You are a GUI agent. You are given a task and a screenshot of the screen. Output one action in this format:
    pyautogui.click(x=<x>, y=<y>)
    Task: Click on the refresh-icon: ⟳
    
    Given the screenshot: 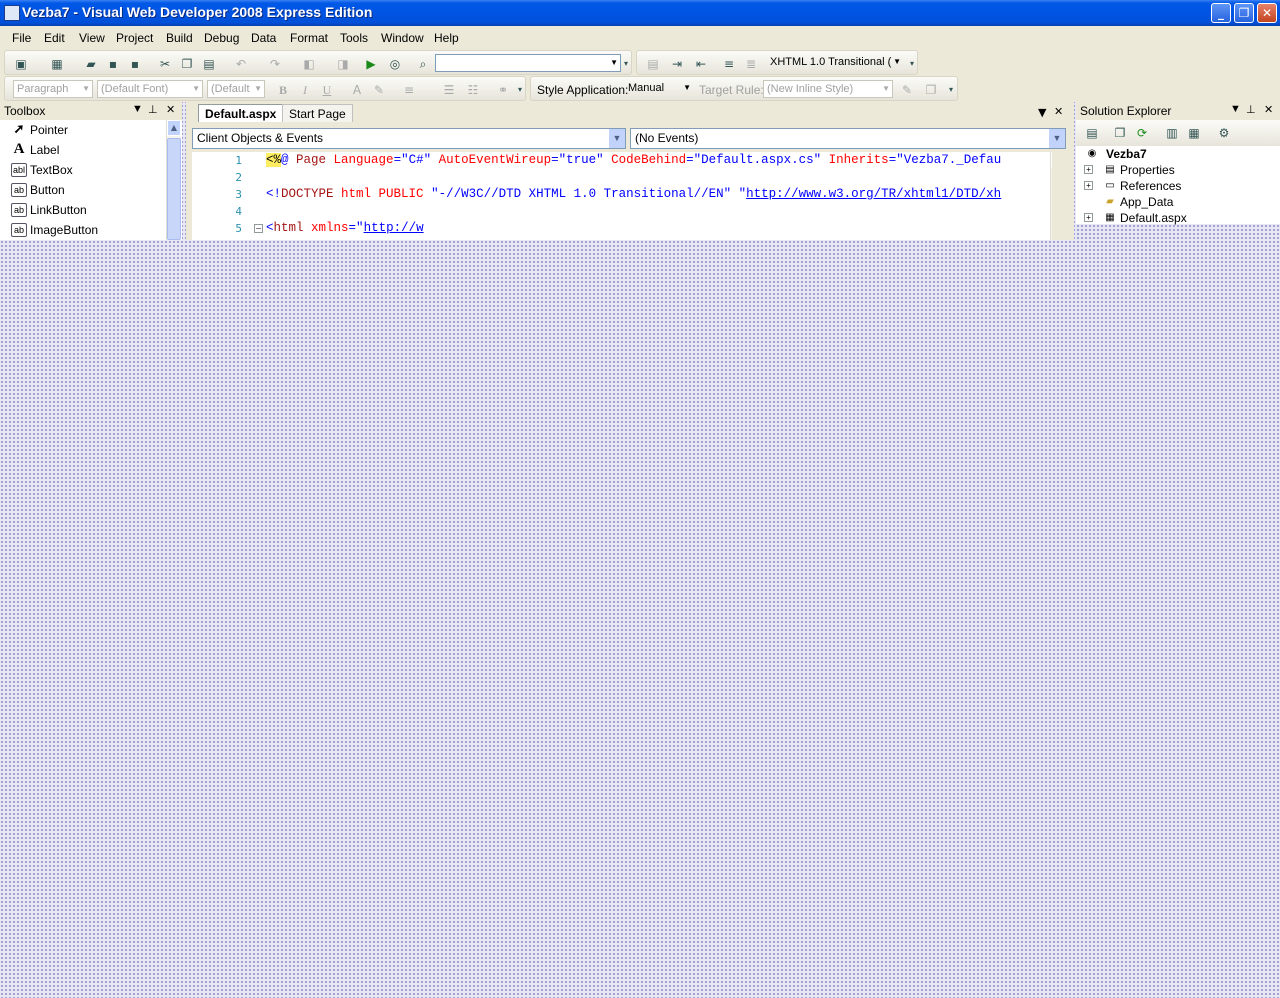 What is the action you would take?
    pyautogui.click(x=1142, y=133)
    